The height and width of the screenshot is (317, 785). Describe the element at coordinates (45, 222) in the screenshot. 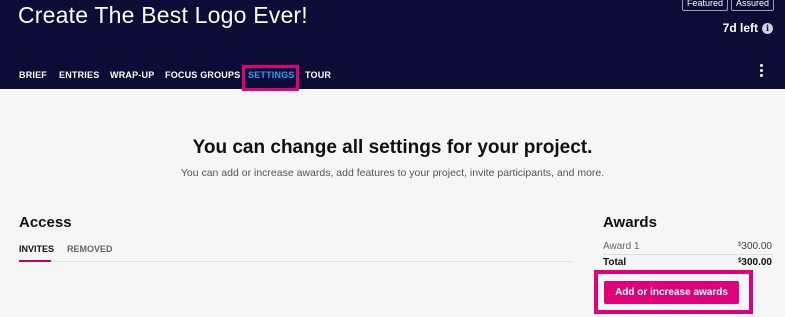

I see `access-title: Access` at that location.